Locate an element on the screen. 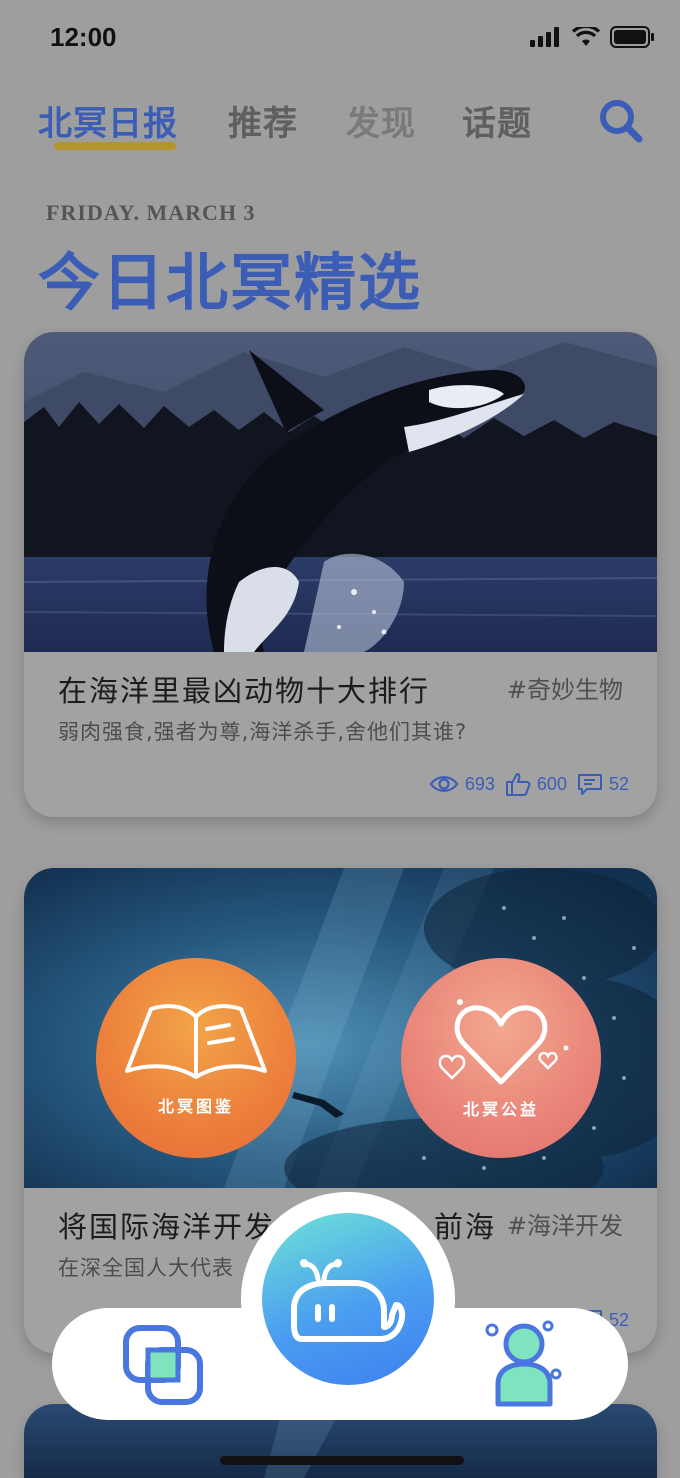 Image resolution: width=680 pixels, height=1478 pixels. shortcut-encyclopedia-button: 北冥图鉴 is located at coordinates (196, 1058).